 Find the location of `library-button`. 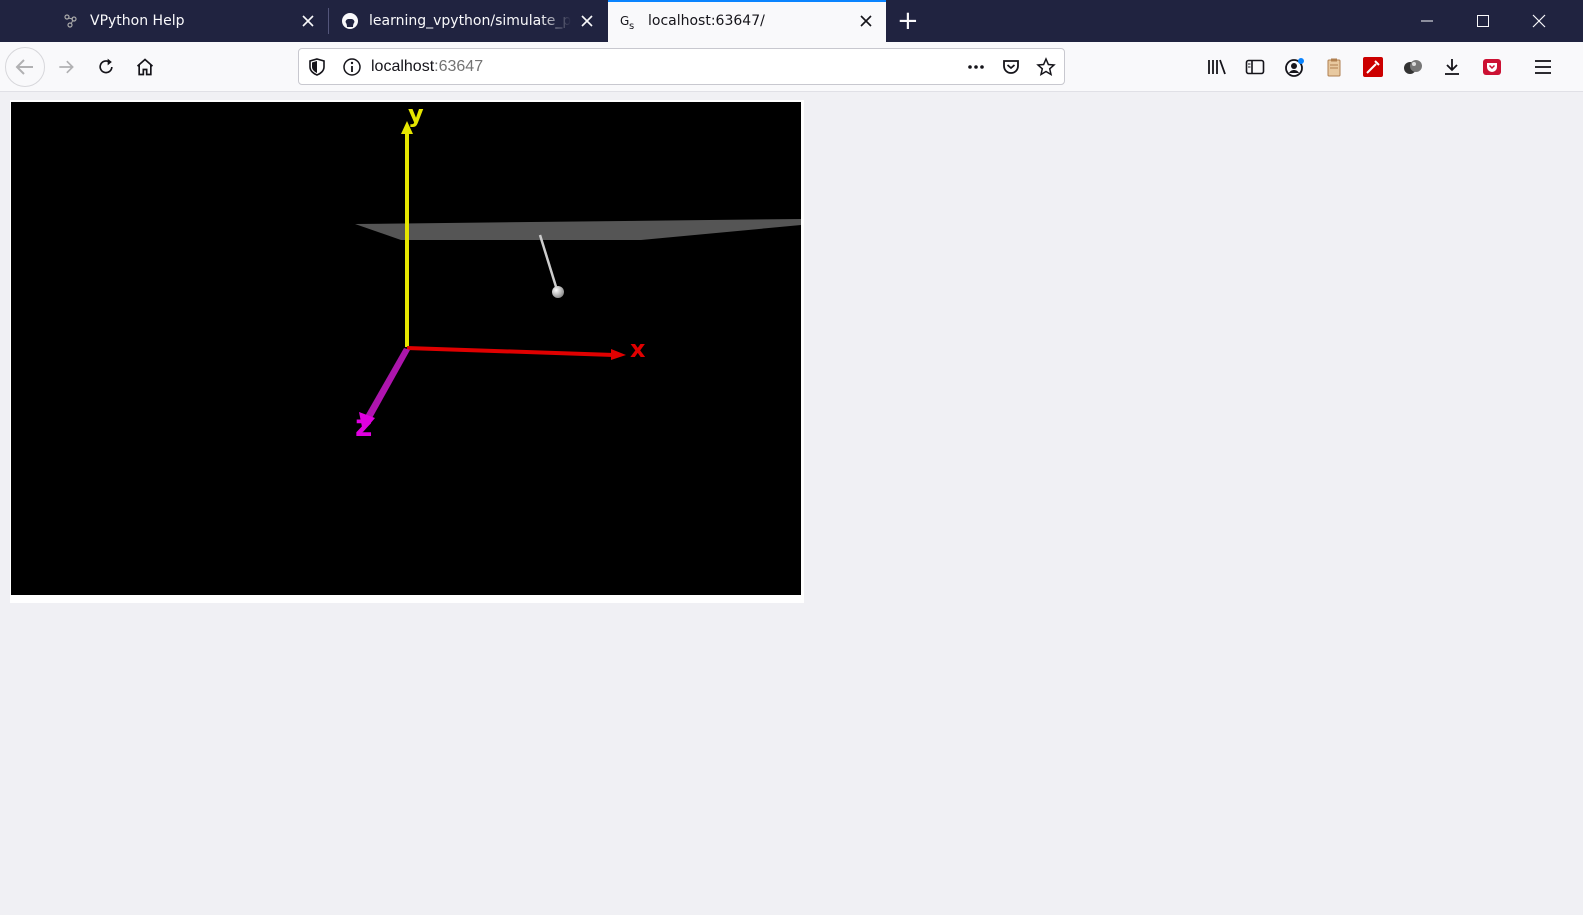

library-button is located at coordinates (1216, 67).